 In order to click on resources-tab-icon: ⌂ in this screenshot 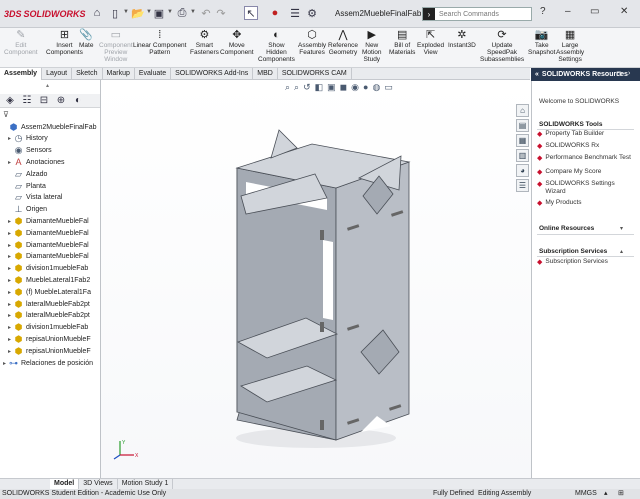, I will do `click(522, 110)`.